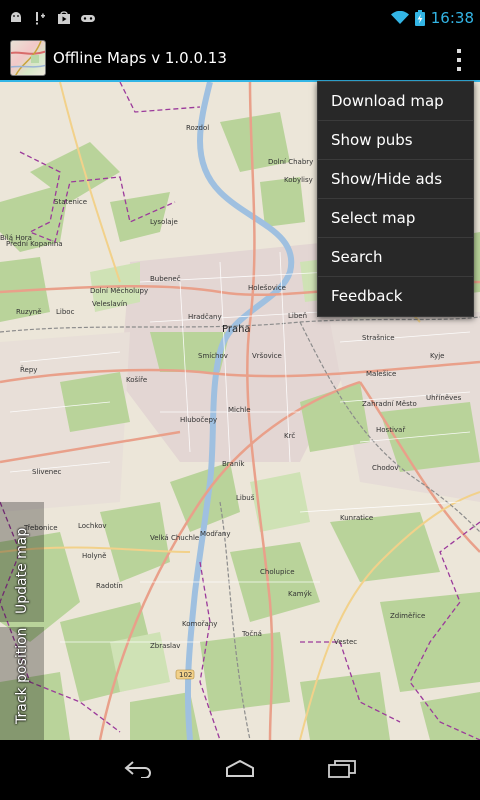  What do you see at coordinates (300, 594) in the screenshot?
I see `map-label: Kamýk` at bounding box center [300, 594].